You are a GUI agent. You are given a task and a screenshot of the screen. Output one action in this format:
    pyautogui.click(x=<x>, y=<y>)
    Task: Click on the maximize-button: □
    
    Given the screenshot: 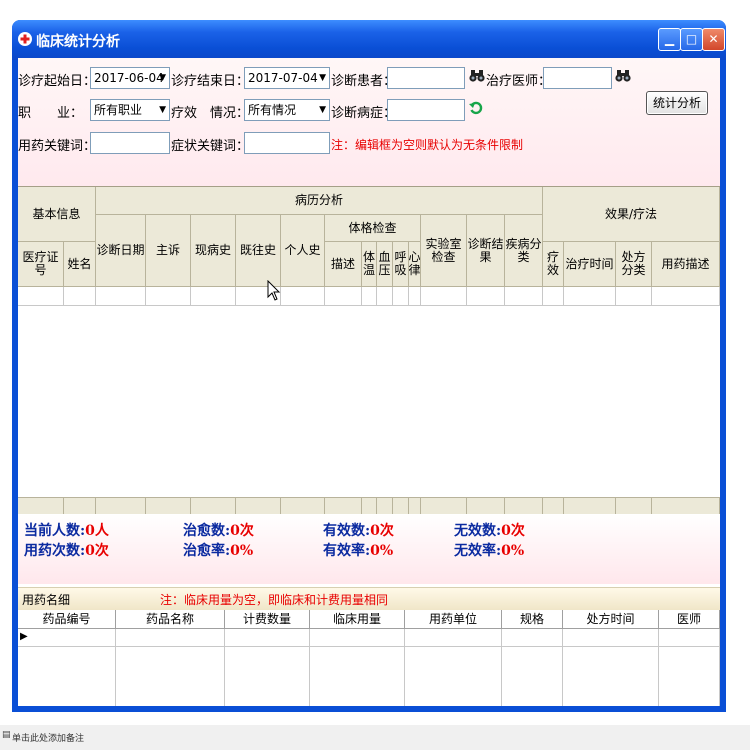 What is the action you would take?
    pyautogui.click(x=691, y=39)
    